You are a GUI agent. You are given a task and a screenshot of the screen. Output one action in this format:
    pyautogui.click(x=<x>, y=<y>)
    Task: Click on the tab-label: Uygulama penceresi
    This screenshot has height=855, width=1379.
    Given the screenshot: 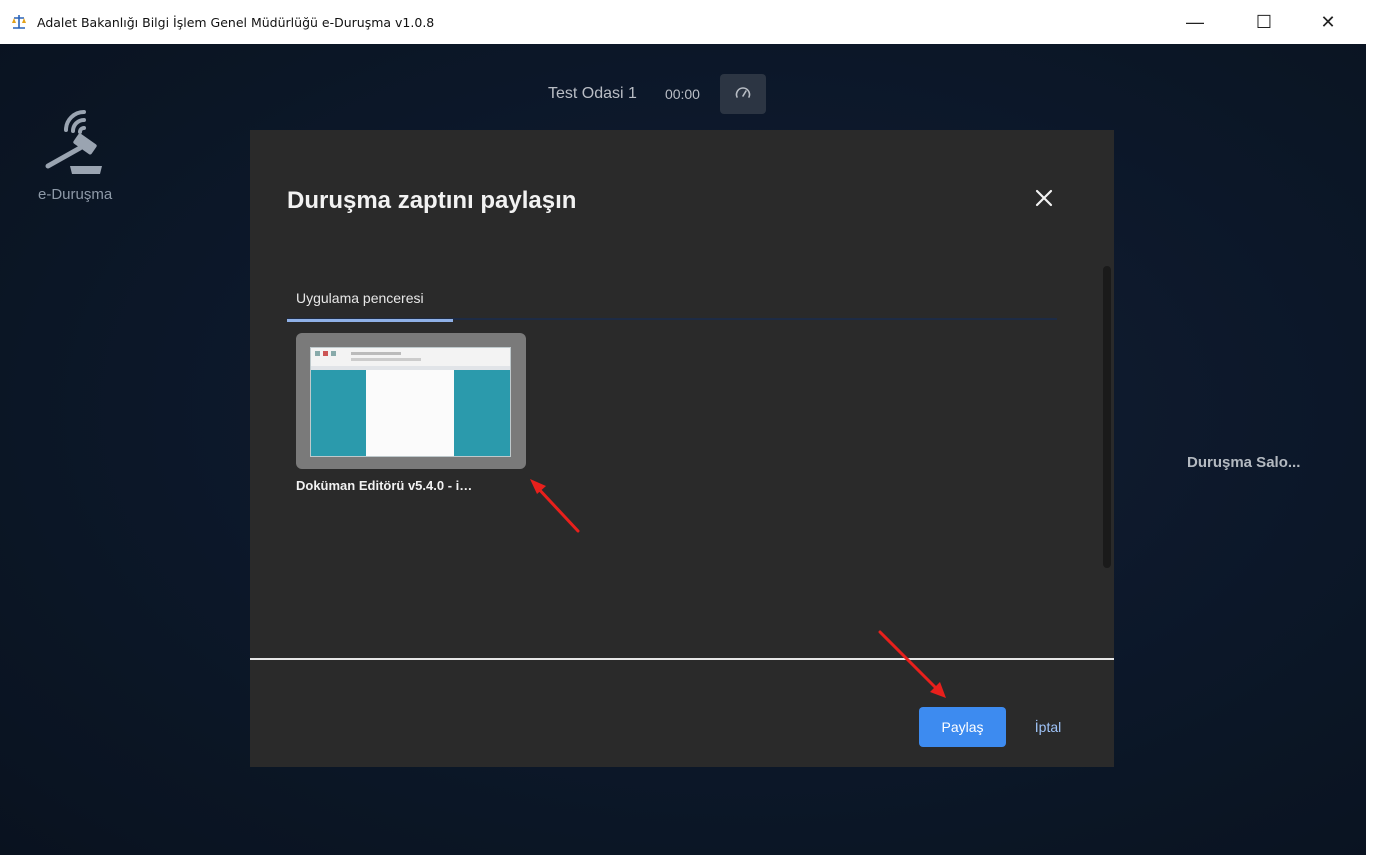 What is the action you would take?
    pyautogui.click(x=360, y=298)
    